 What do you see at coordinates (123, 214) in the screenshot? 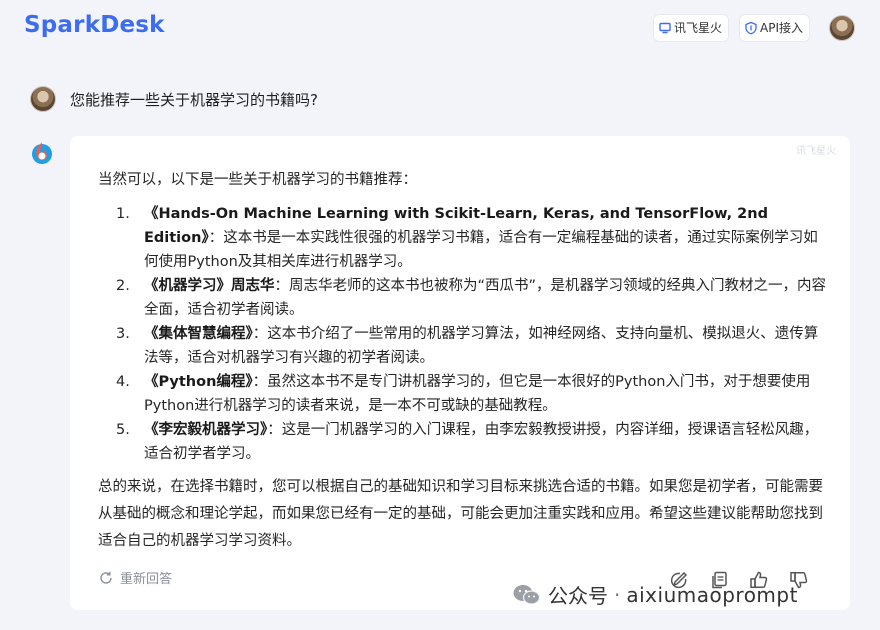
I see `book-number: 1.` at bounding box center [123, 214].